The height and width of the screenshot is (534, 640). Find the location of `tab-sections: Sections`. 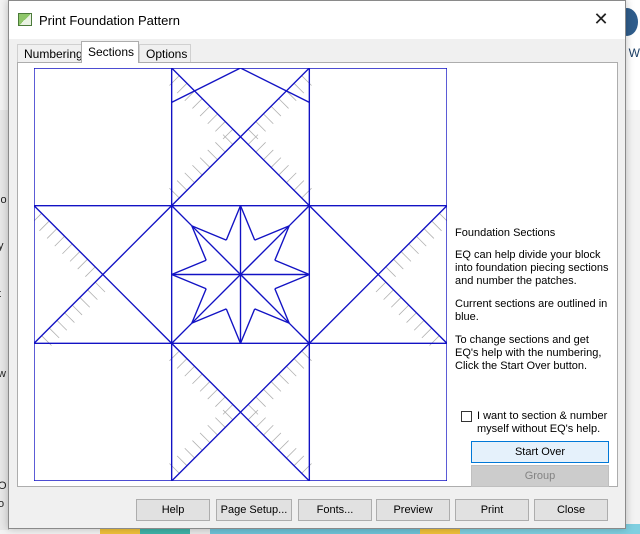

tab-sections: Sections is located at coordinates (110, 52).